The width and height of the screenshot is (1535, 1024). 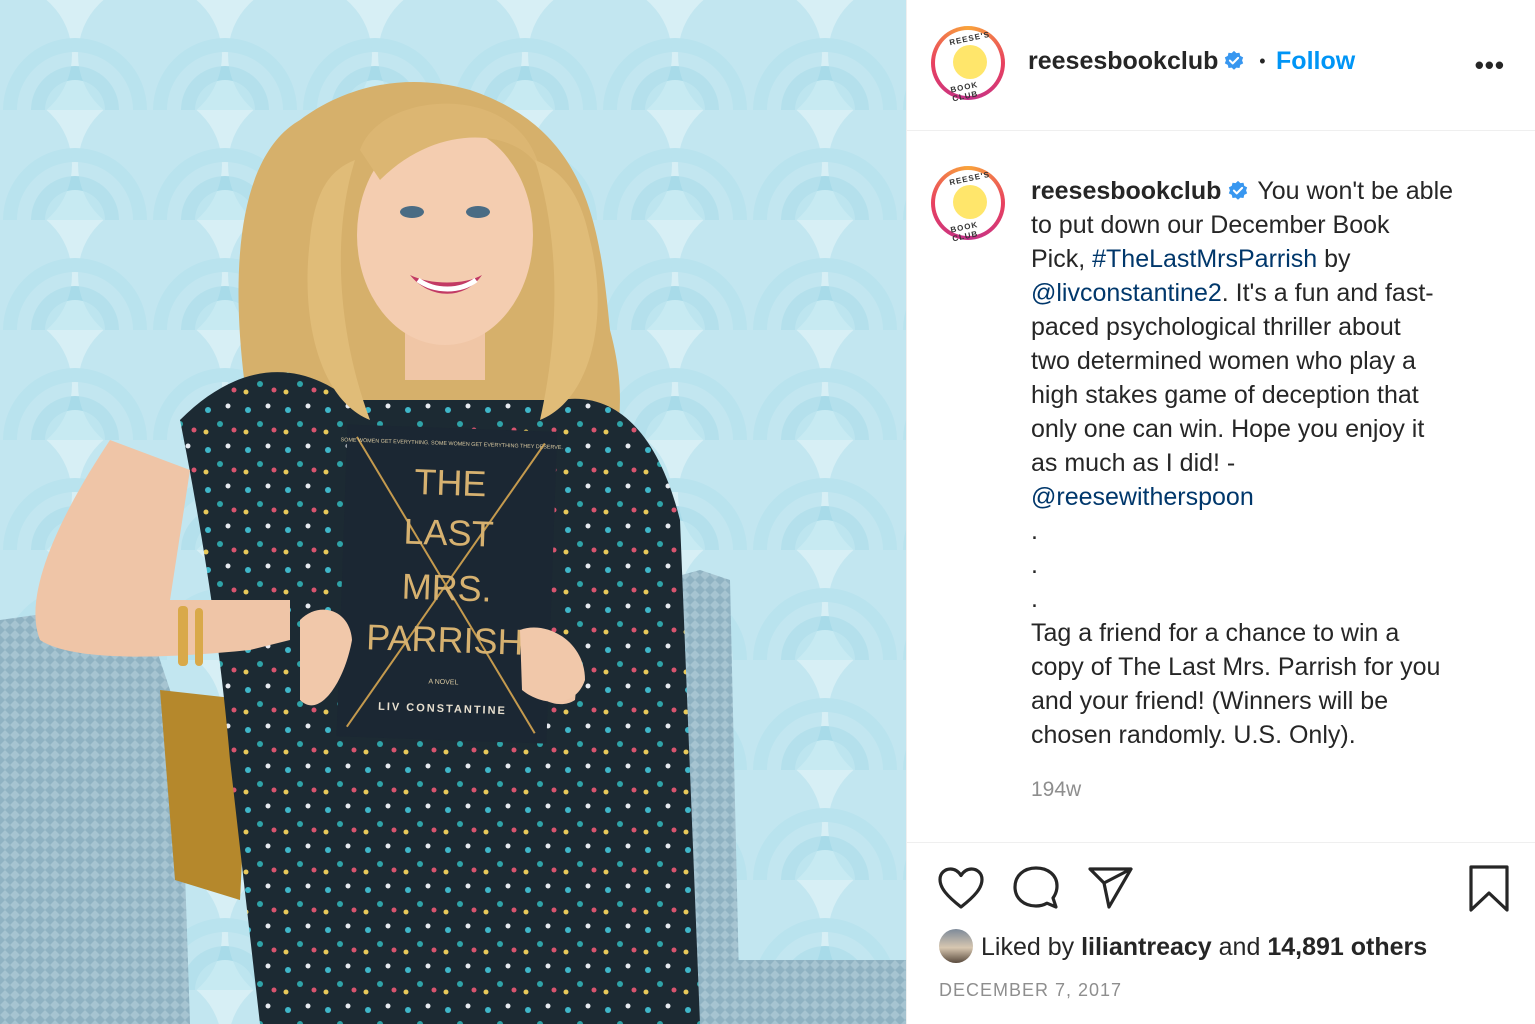 I want to click on book-subtitle: A NOVEL, so click(x=443, y=682).